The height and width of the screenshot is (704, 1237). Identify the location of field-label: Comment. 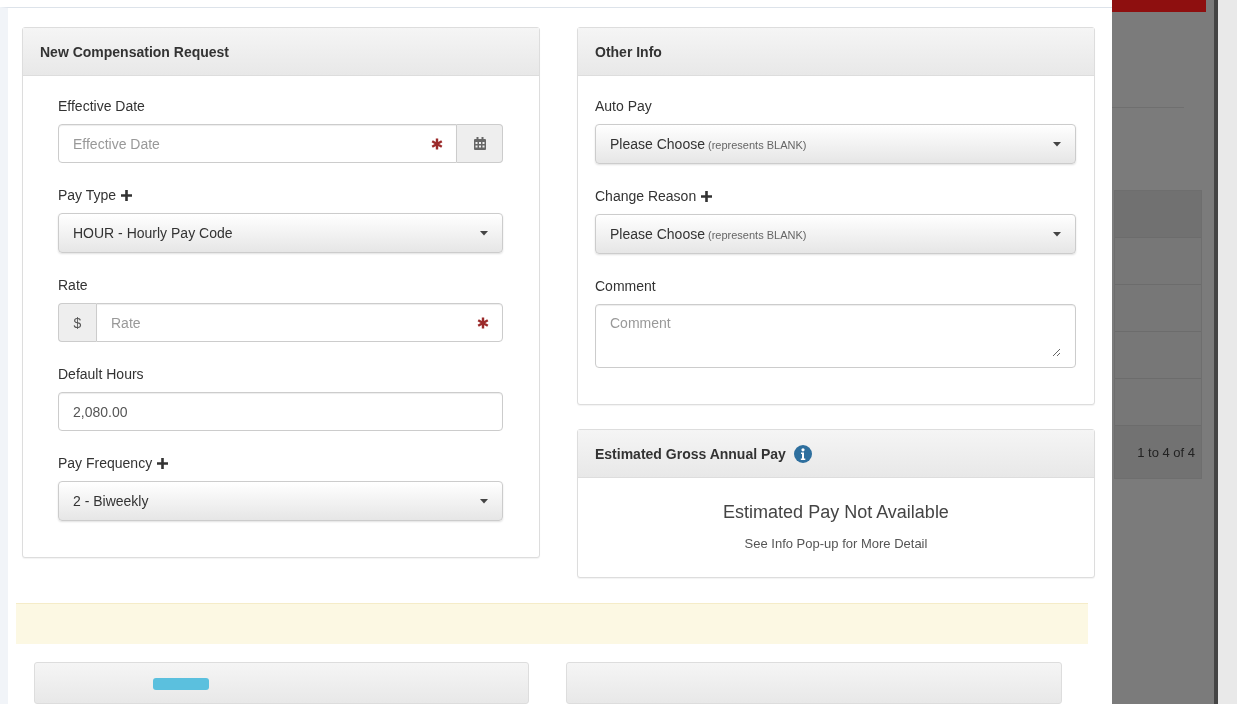
(625, 286).